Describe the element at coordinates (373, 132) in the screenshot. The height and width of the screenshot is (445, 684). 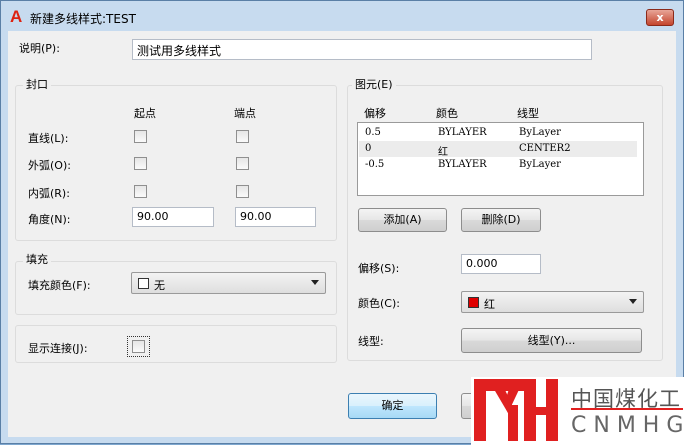
I see `offset-cell: 0.5` at that location.